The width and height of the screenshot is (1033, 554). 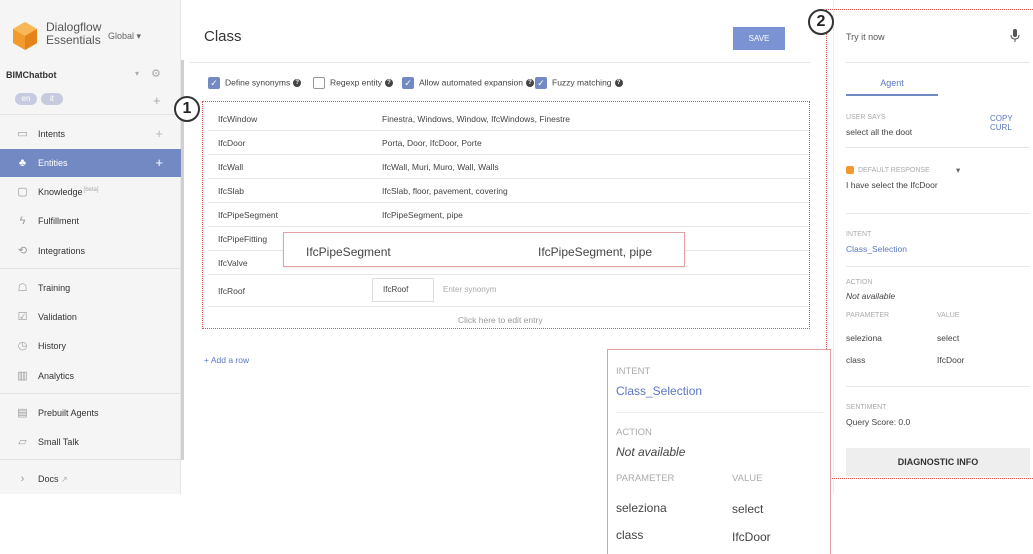 What do you see at coordinates (159, 162) in the screenshot?
I see `add-entity-icon: +` at bounding box center [159, 162].